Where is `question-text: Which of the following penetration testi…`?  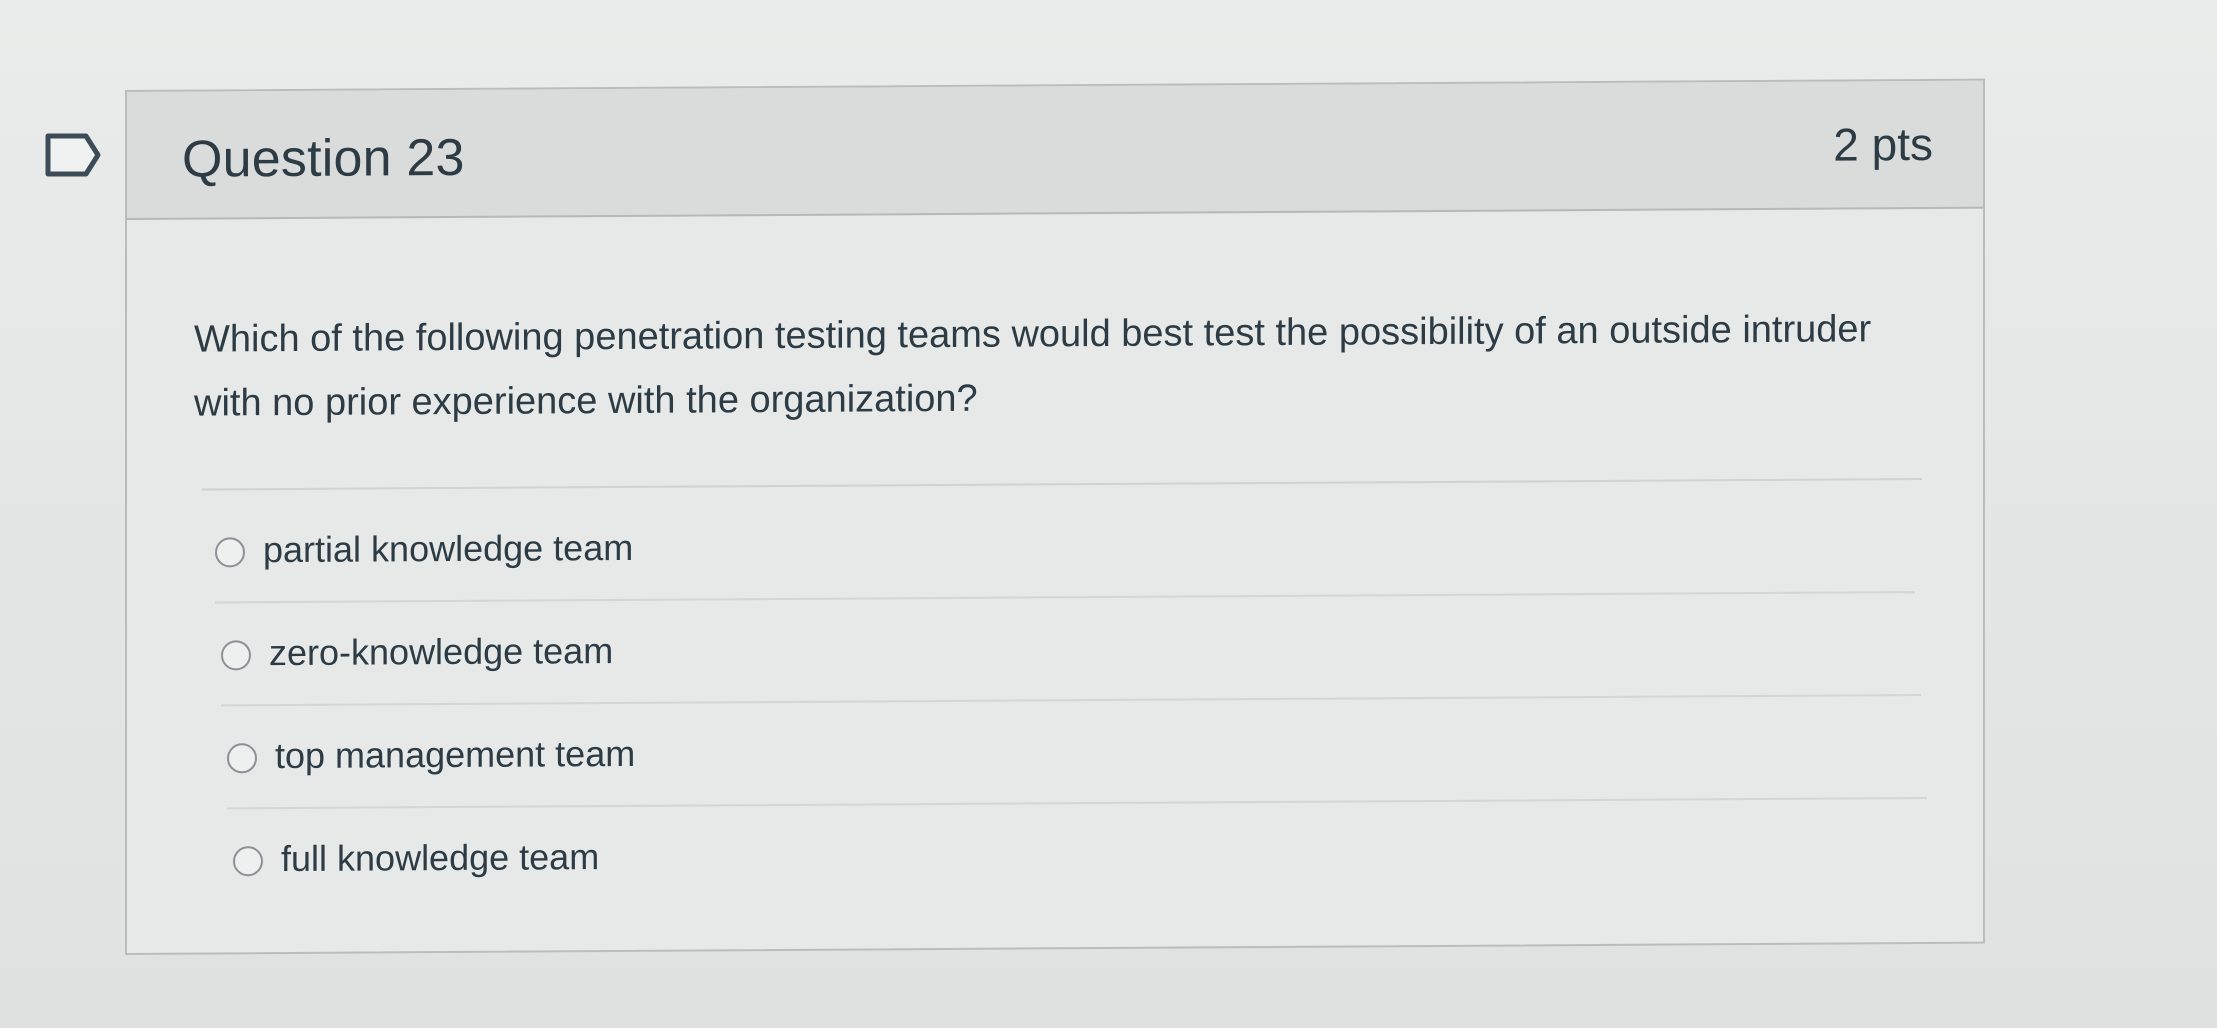 question-text: Which of the following penetration testi… is located at coordinates (1033, 366).